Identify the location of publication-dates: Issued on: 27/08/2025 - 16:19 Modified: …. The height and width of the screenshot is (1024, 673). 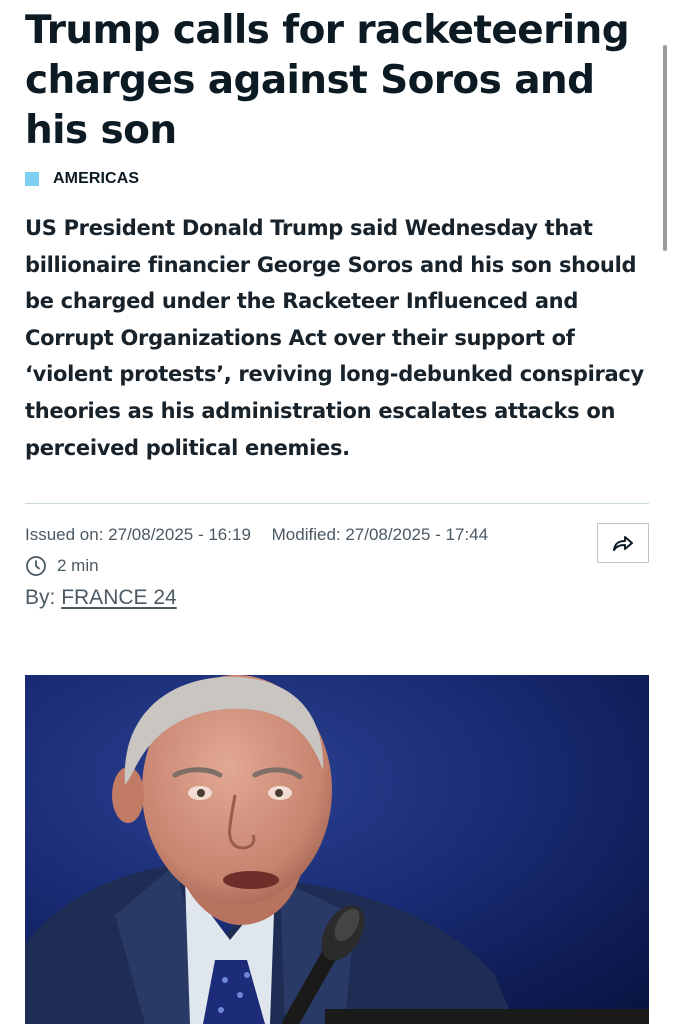
(264, 536).